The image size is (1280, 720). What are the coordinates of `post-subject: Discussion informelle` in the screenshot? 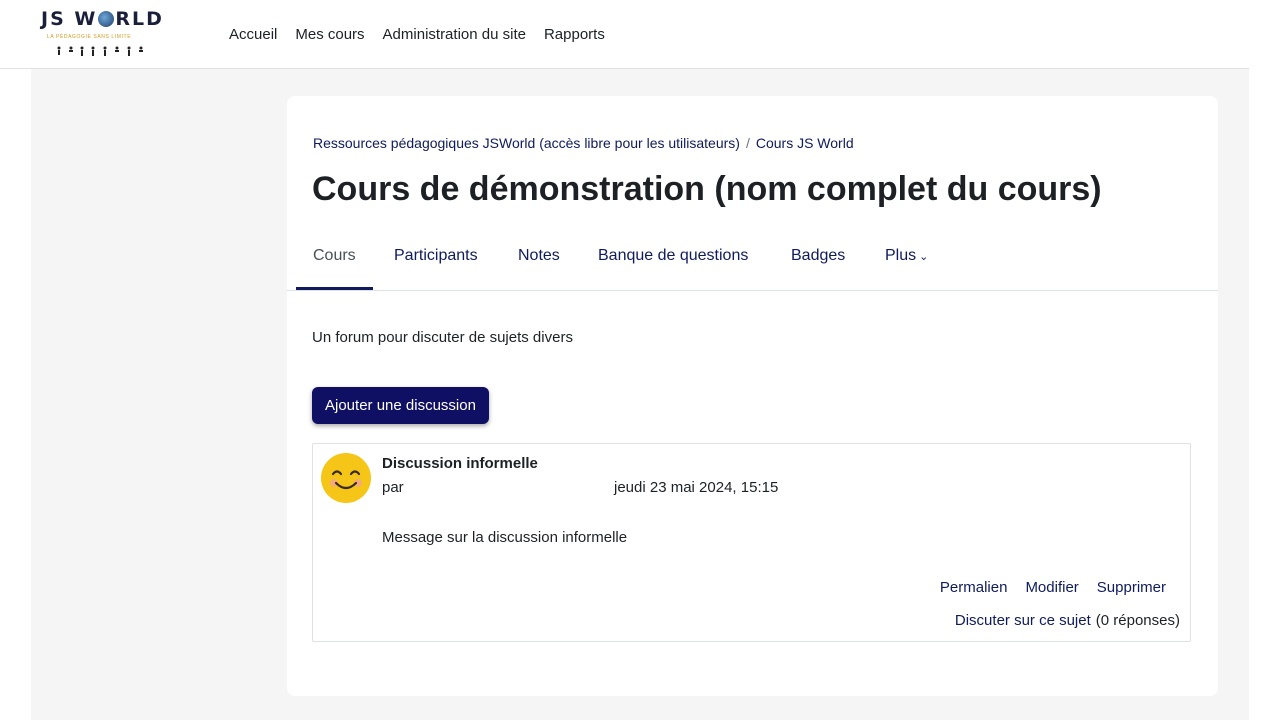 It's located at (460, 463).